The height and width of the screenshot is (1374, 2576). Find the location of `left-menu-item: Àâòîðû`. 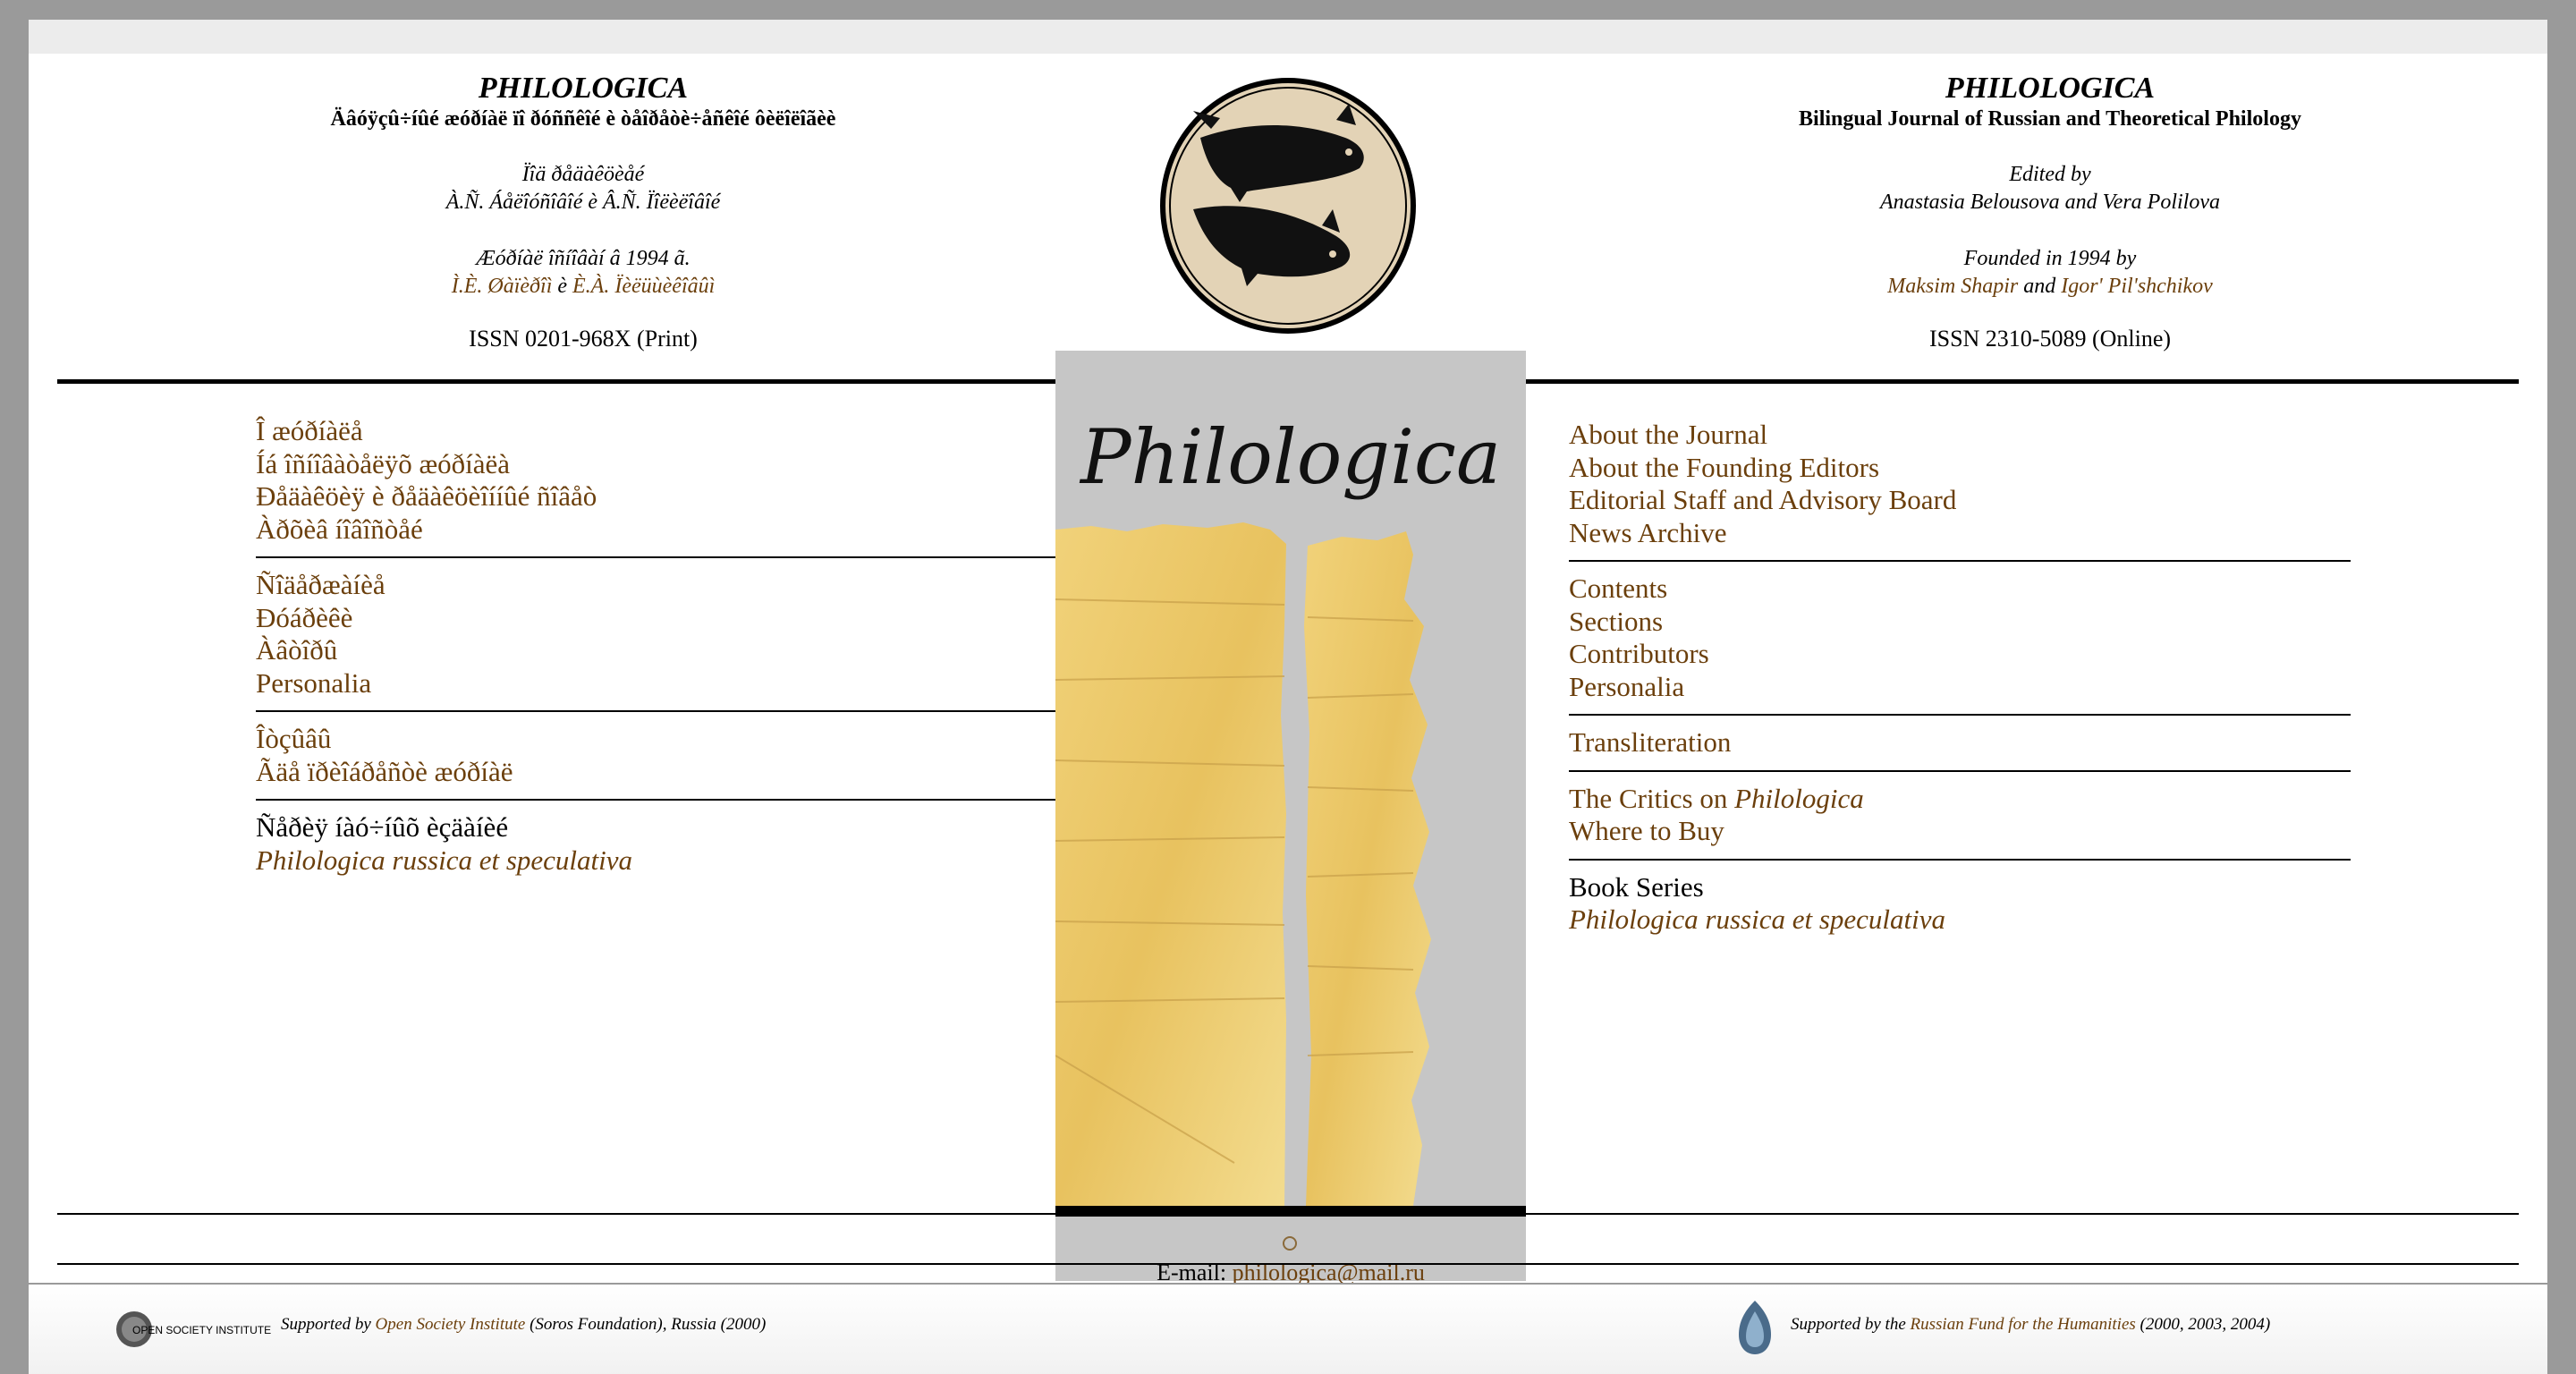

left-menu-item: Àâòîðû is located at coordinates (655, 650).